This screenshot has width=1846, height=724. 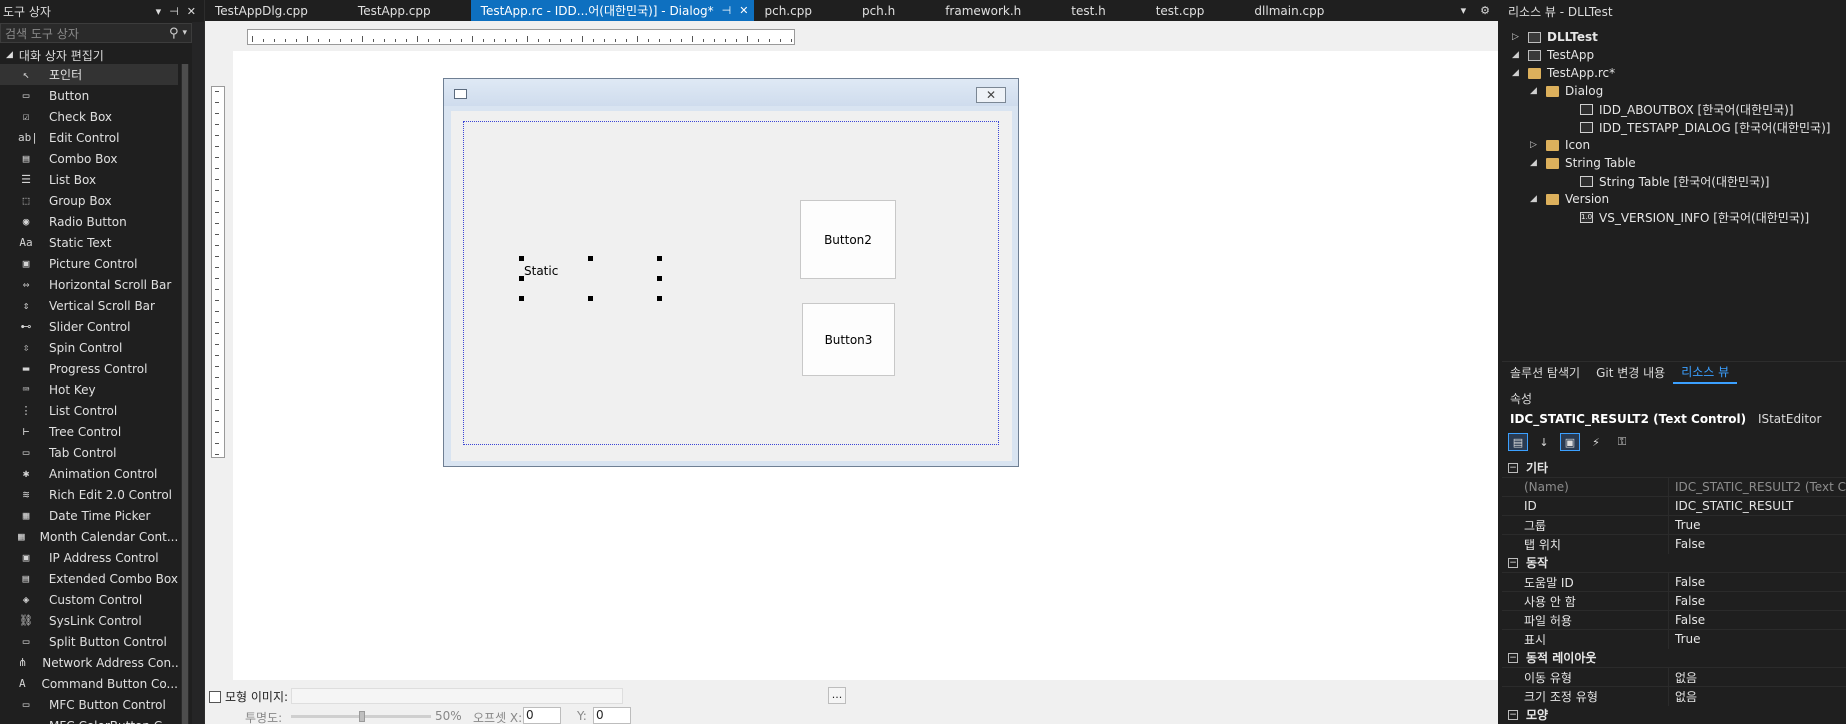 I want to click on resource-tree-node: String Table [한국어(대한민국)], so click(x=1666, y=181).